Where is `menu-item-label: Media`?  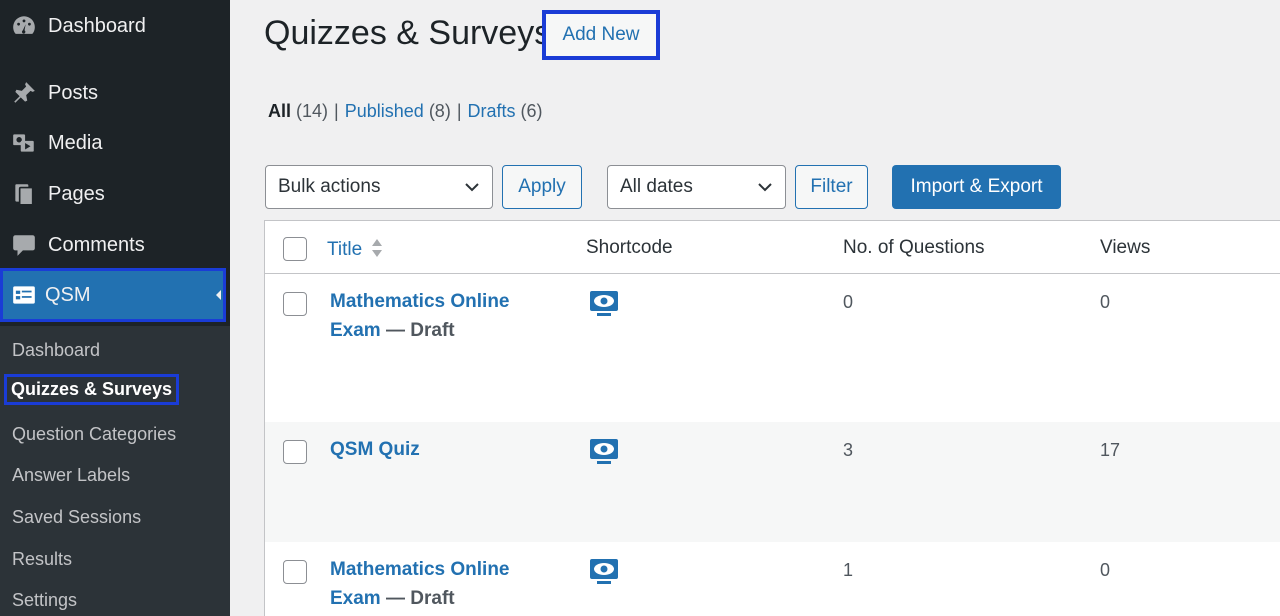
menu-item-label: Media is located at coordinates (75, 142).